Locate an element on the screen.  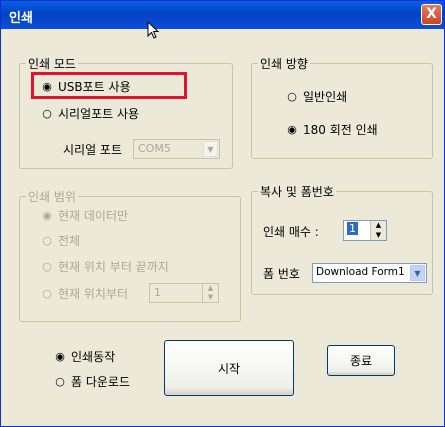
copies-value: 1 is located at coordinates (352, 228).